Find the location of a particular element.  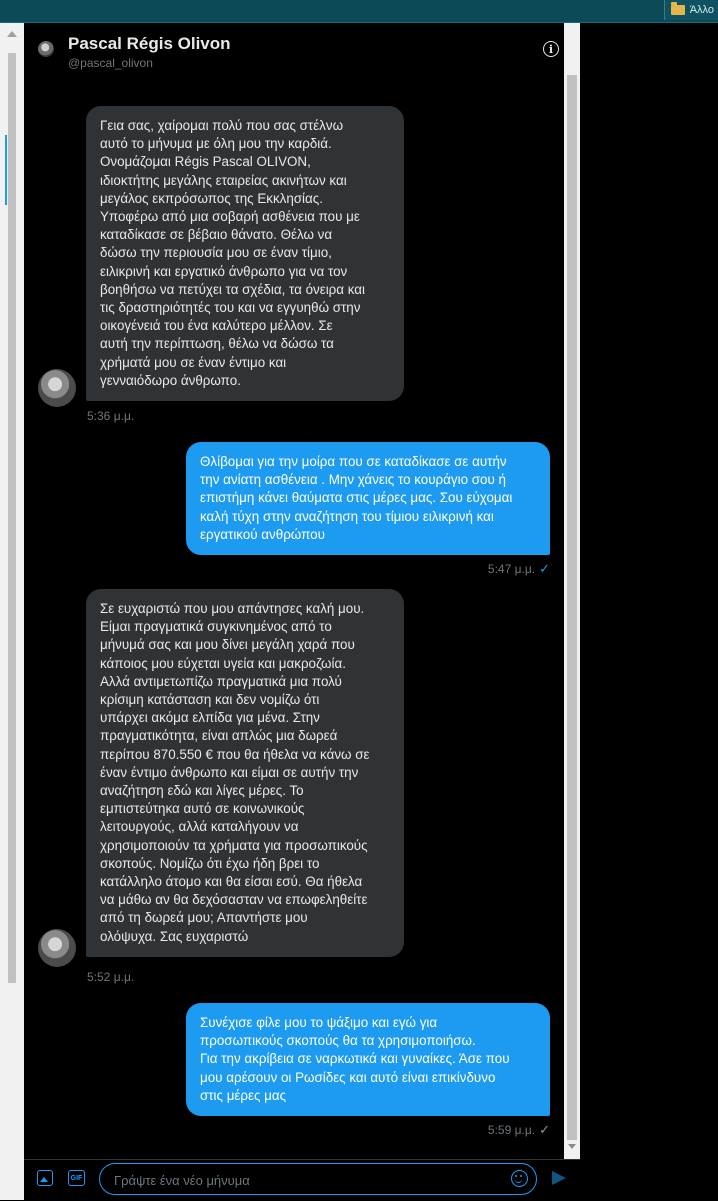

send-icon is located at coordinates (559, 1178).